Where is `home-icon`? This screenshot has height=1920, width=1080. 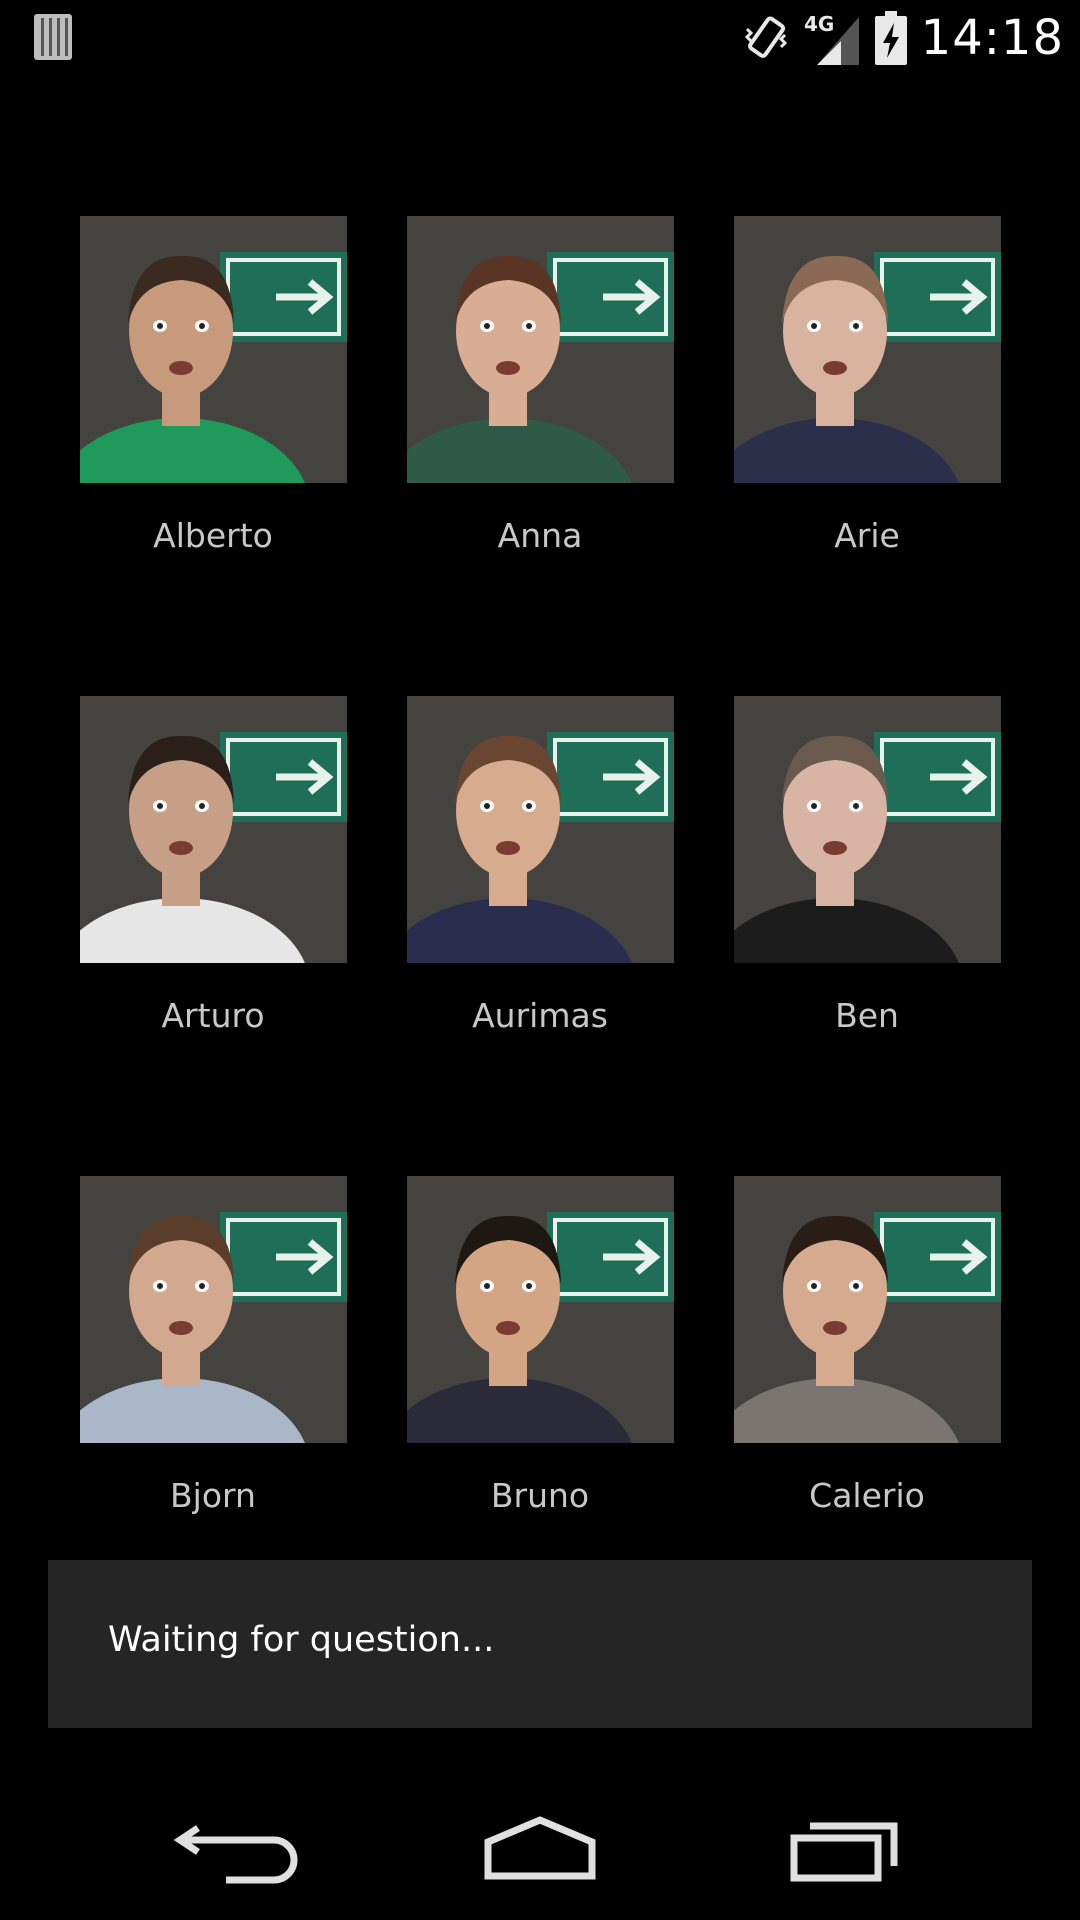
home-icon is located at coordinates (540, 1848).